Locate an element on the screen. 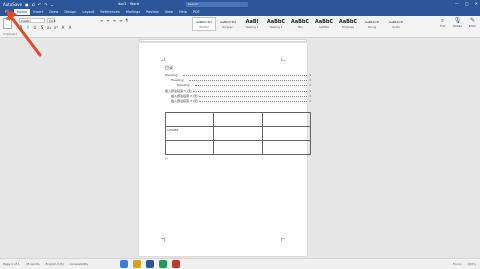 The height and width of the screenshot is (269, 480). format-button: x² is located at coordinates (56, 27).